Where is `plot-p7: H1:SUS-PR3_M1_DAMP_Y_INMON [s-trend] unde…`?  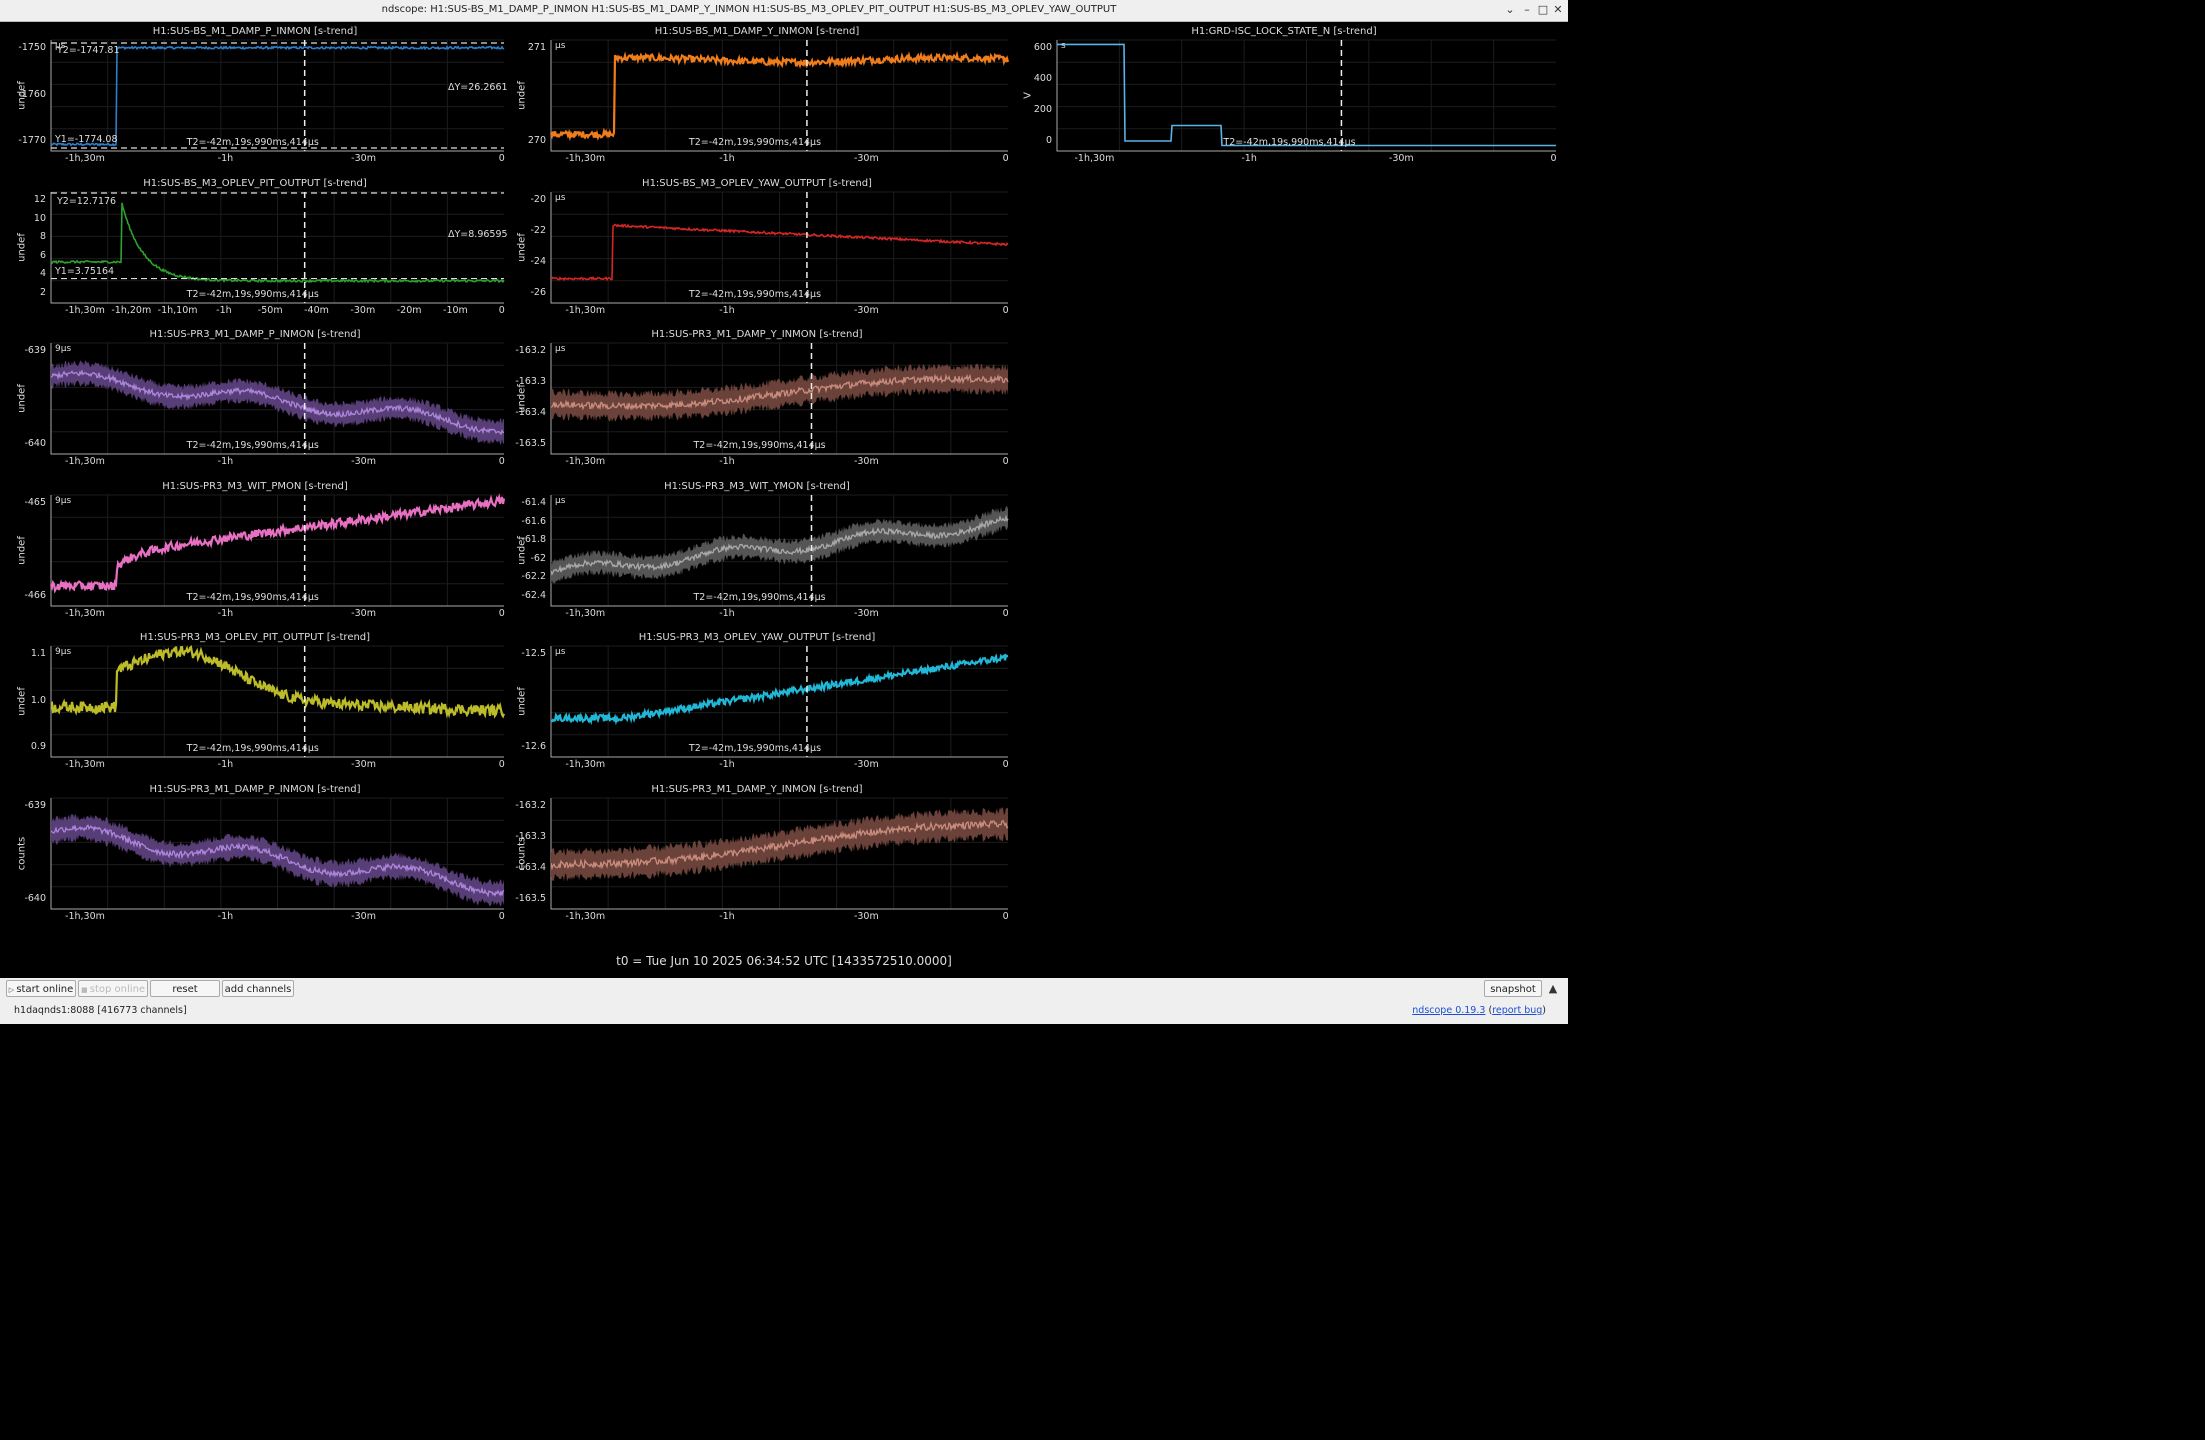 plot-p7: H1:SUS-PR3_M1_DAMP_Y_INMON [s-trend] unde… is located at coordinates (757, 402).